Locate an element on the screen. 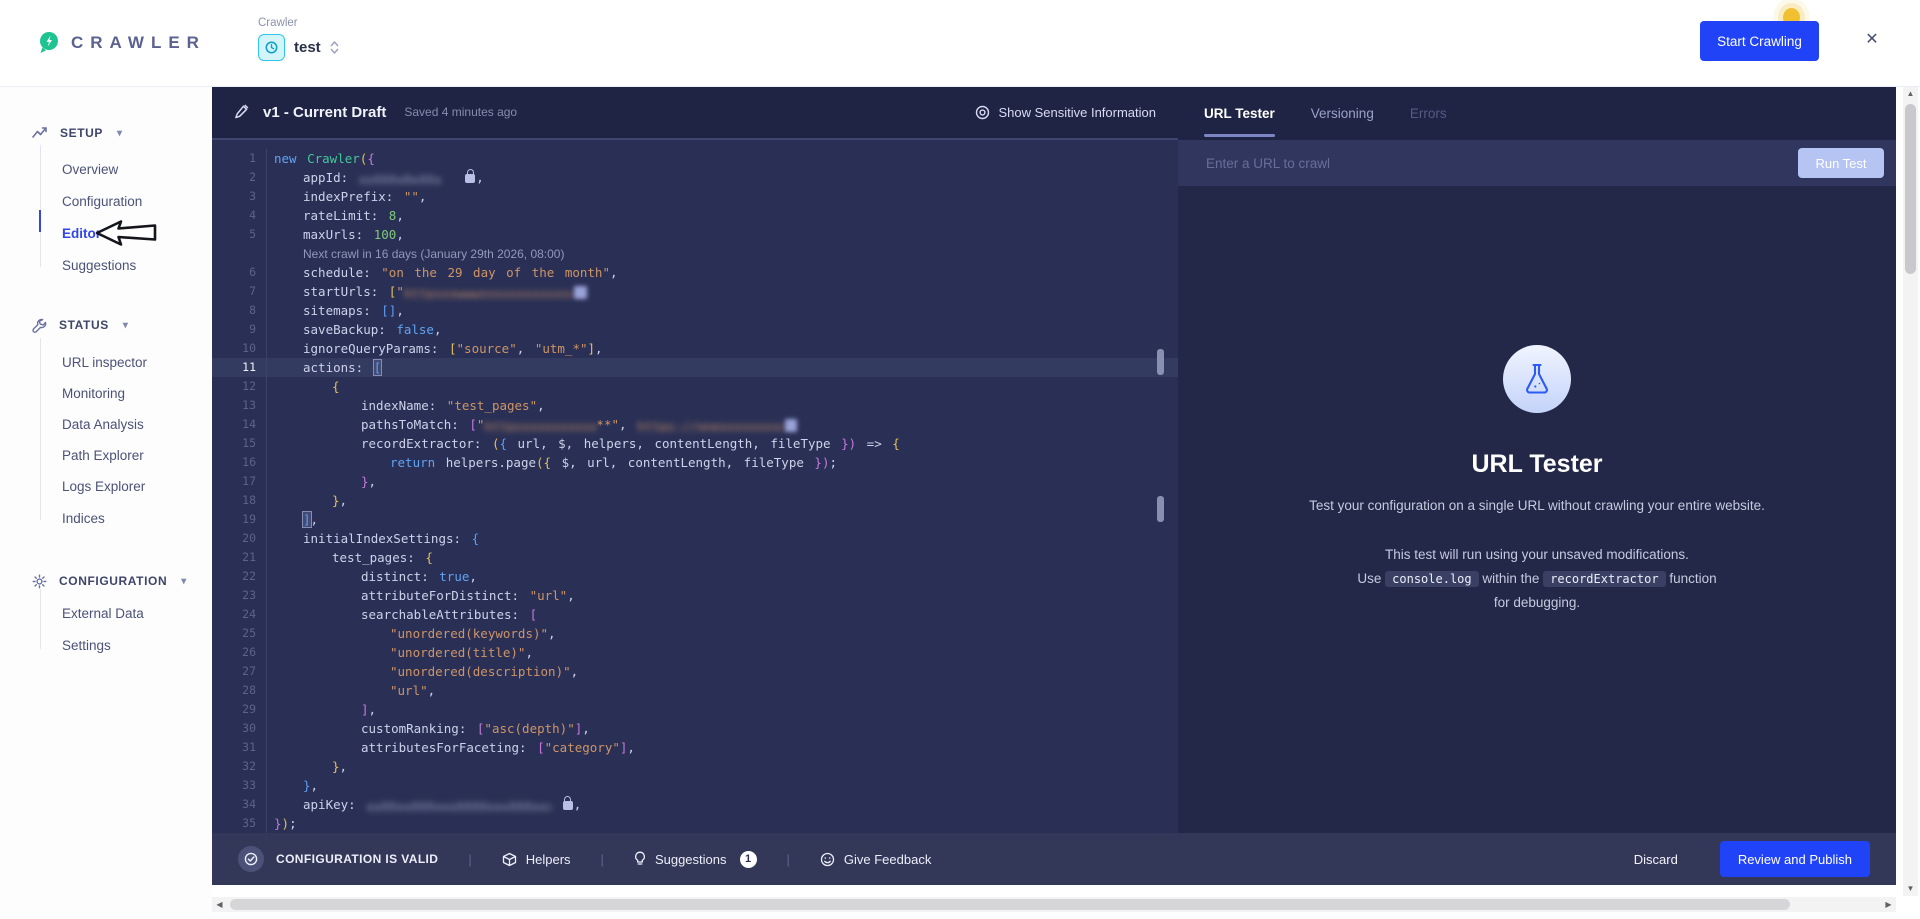 This screenshot has height=919, width=1920. code-line: 25 "unordered(keywords)", is located at coordinates (695, 633).